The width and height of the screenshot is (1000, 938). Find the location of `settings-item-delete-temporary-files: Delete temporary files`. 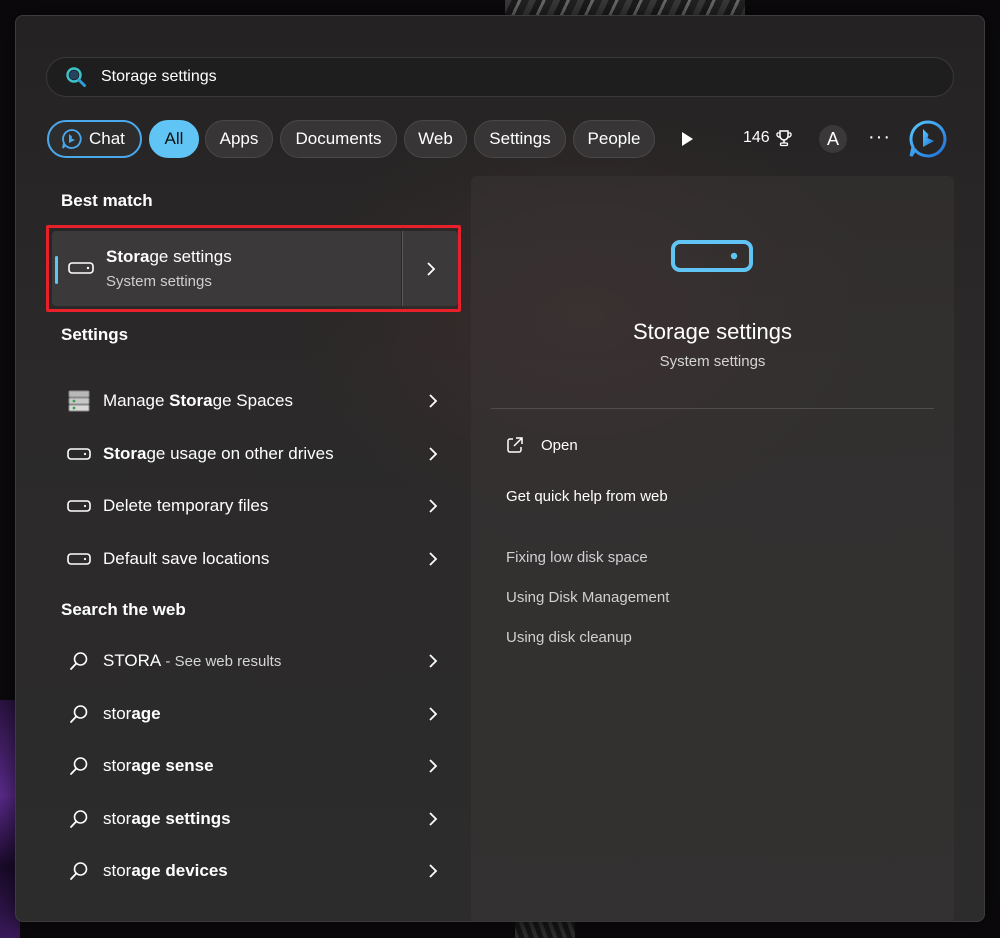

settings-item-delete-temporary-files: Delete temporary files is located at coordinates (253, 506).